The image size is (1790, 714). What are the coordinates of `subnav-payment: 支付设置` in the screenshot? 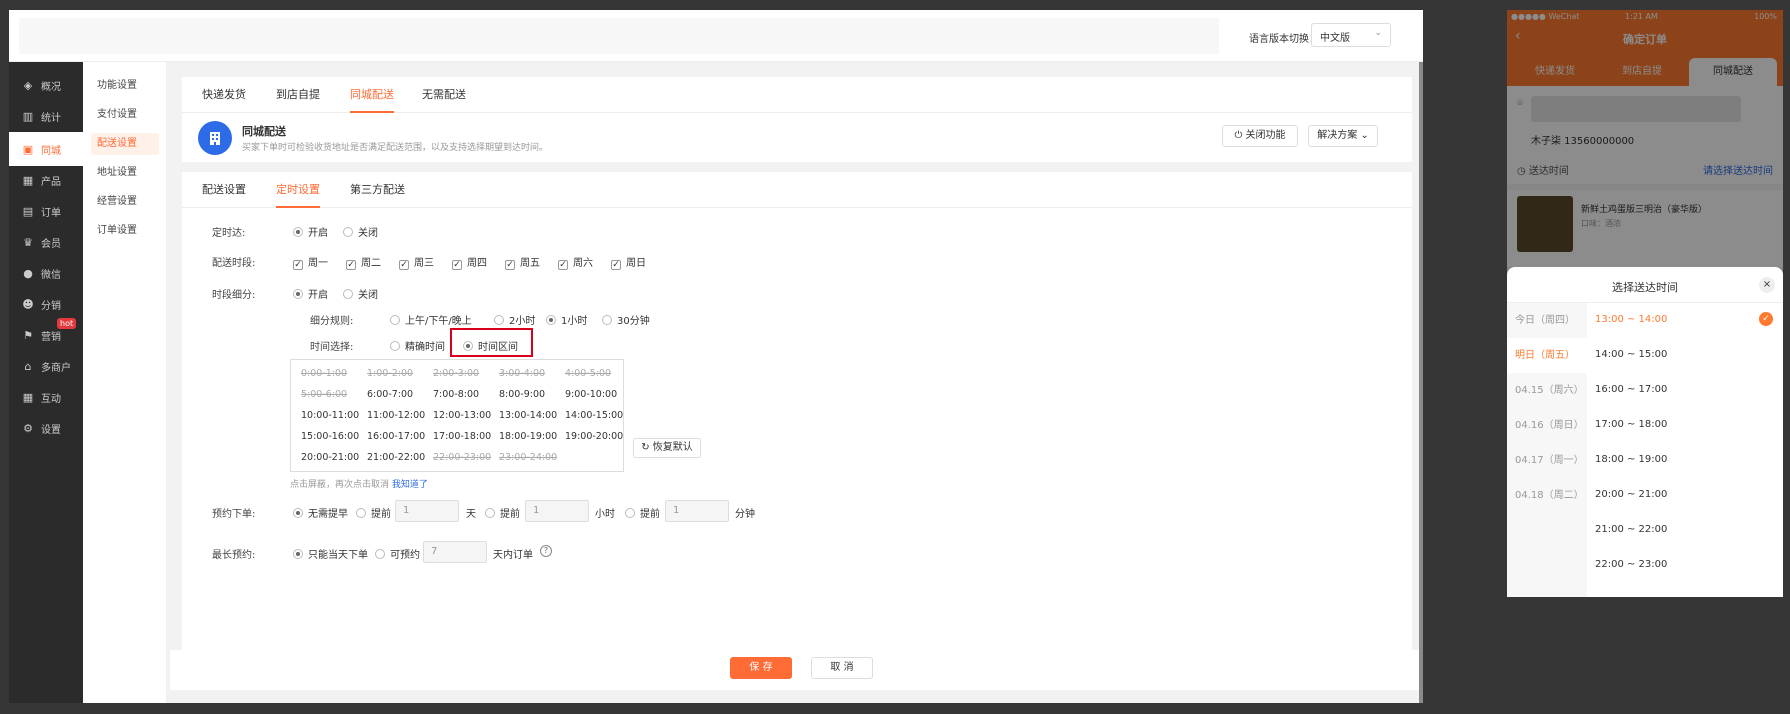 It's located at (125, 115).